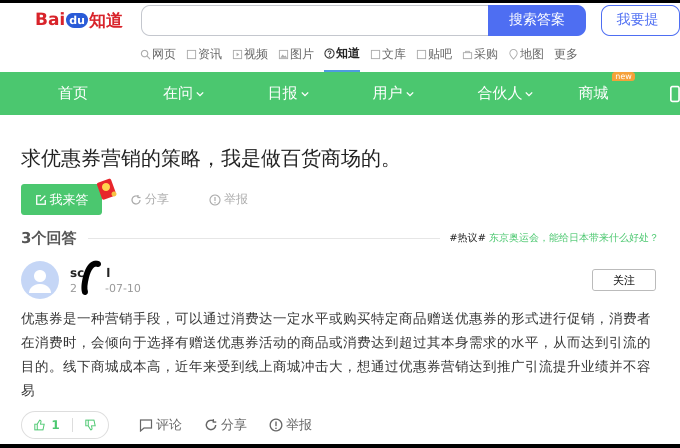 The width and height of the screenshot is (680, 448). What do you see at coordinates (108, 273) in the screenshot?
I see `user-name: l` at bounding box center [108, 273].